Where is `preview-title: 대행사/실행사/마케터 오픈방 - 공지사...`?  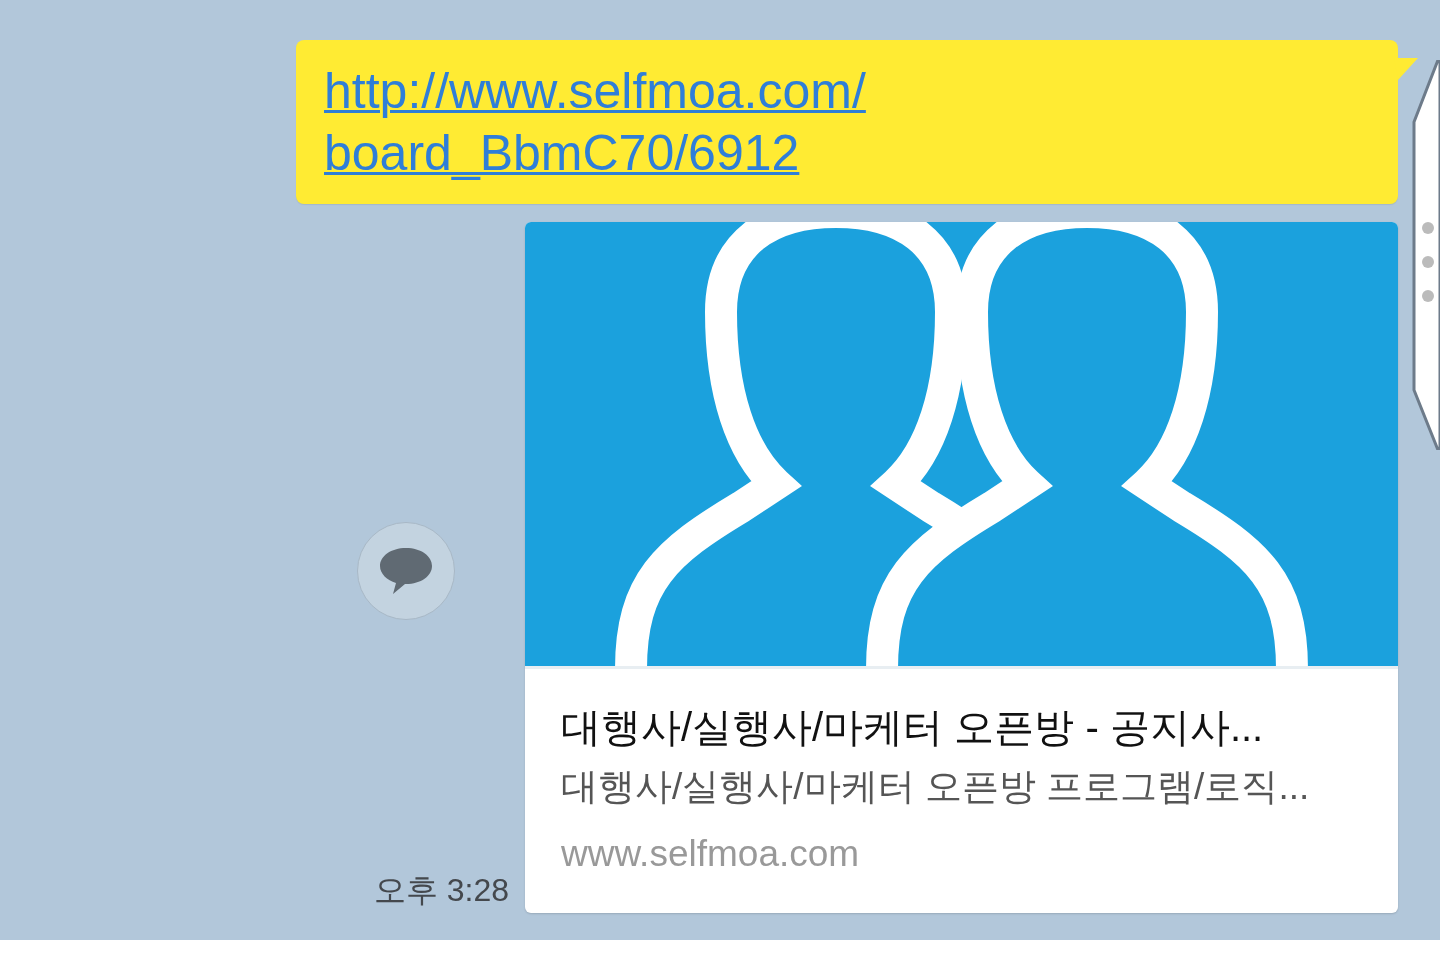
preview-title: 대행사/실행사/마케터 오픈방 - 공지사... is located at coordinates (913, 727).